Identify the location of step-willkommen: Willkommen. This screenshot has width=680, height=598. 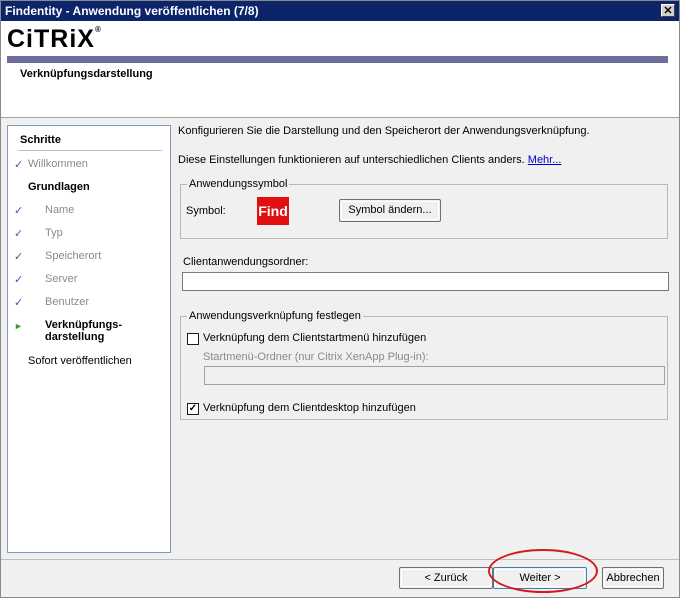
(58, 164).